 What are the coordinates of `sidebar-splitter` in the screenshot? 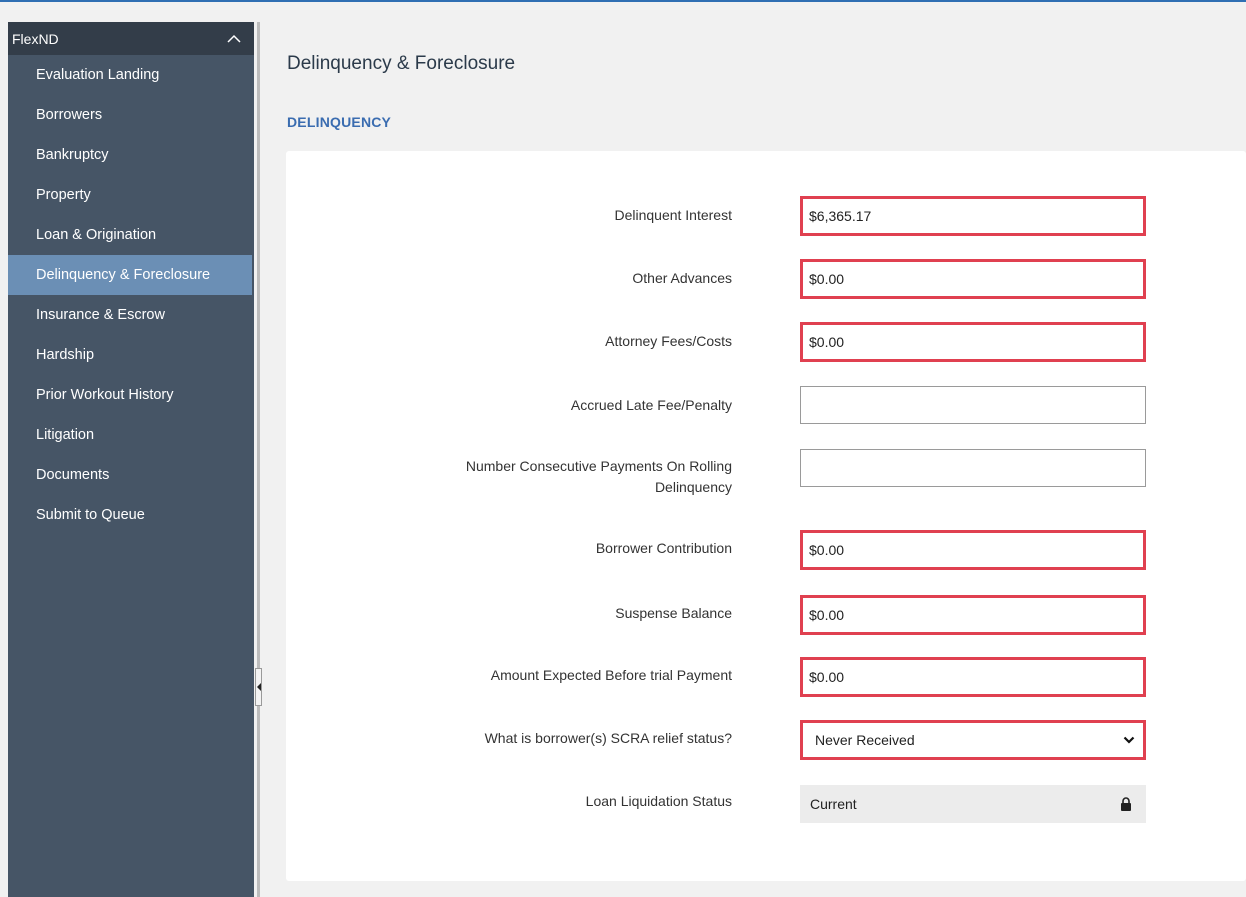 It's located at (258, 459).